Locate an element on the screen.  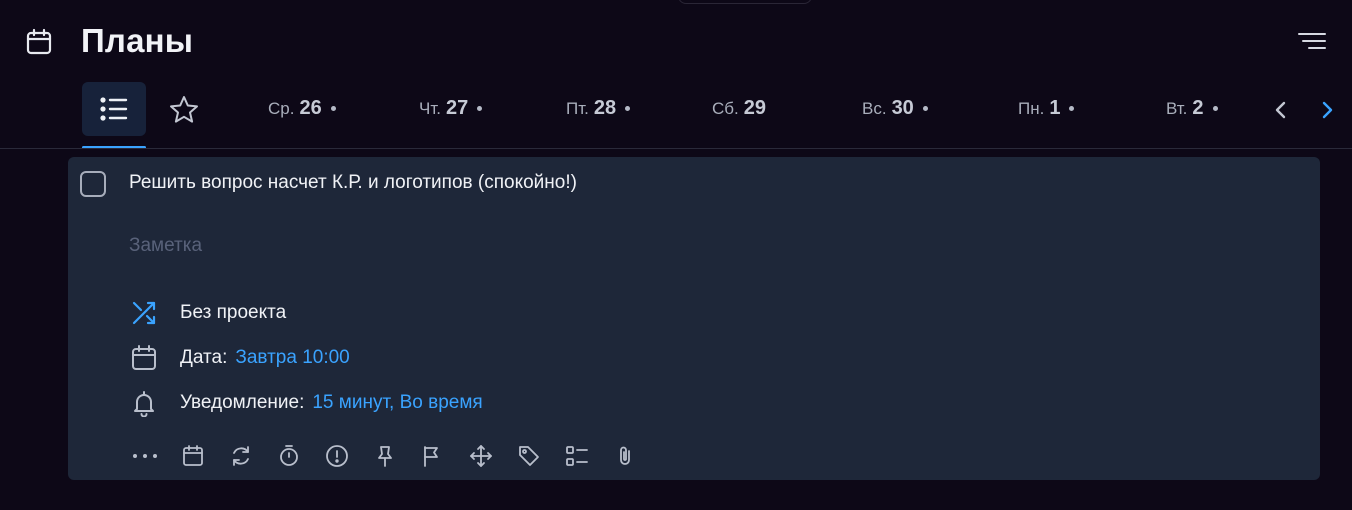
bell-icon is located at coordinates (144, 403).